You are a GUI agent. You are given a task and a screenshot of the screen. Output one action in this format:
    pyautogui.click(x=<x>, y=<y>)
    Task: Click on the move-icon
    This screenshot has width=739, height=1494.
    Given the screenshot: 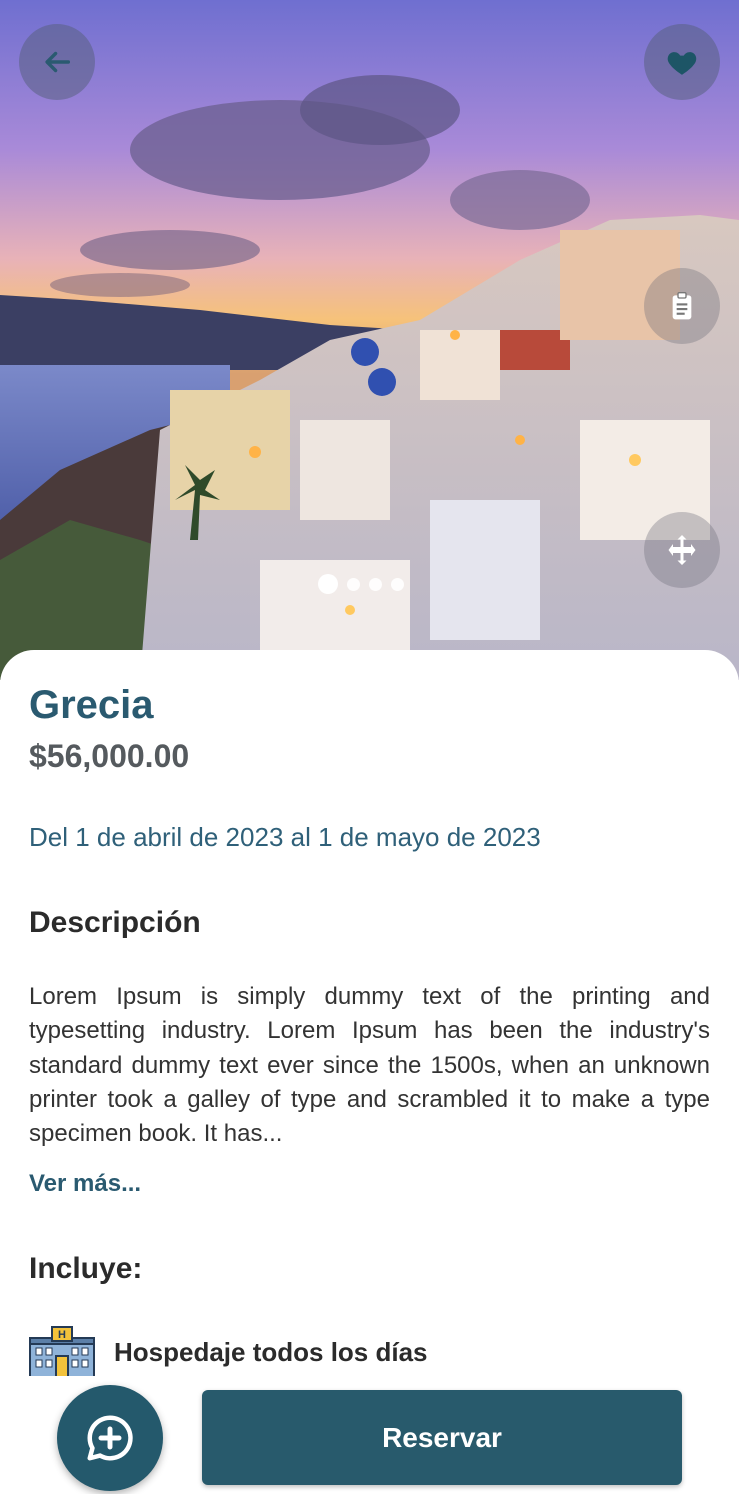 What is the action you would take?
    pyautogui.click(x=682, y=550)
    